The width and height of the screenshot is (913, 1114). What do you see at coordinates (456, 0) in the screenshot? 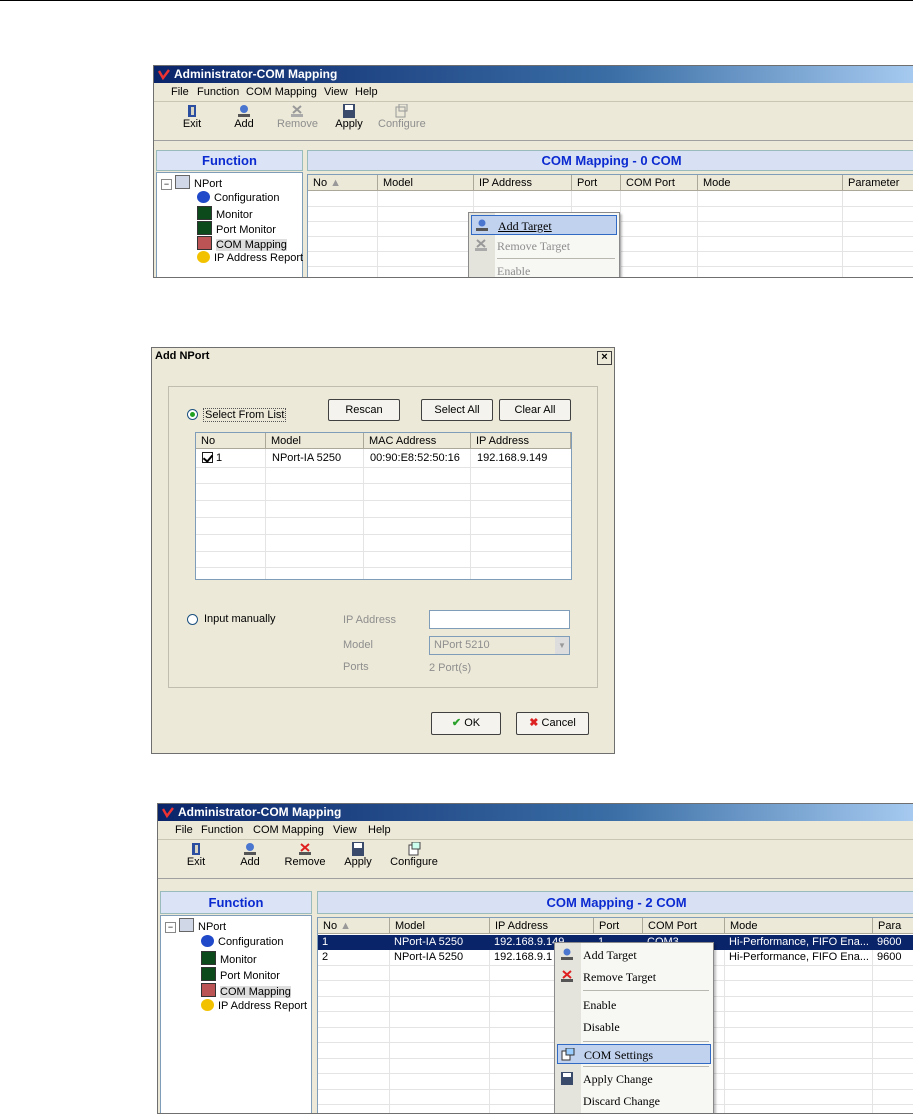
I see `page-top-rule` at bounding box center [456, 0].